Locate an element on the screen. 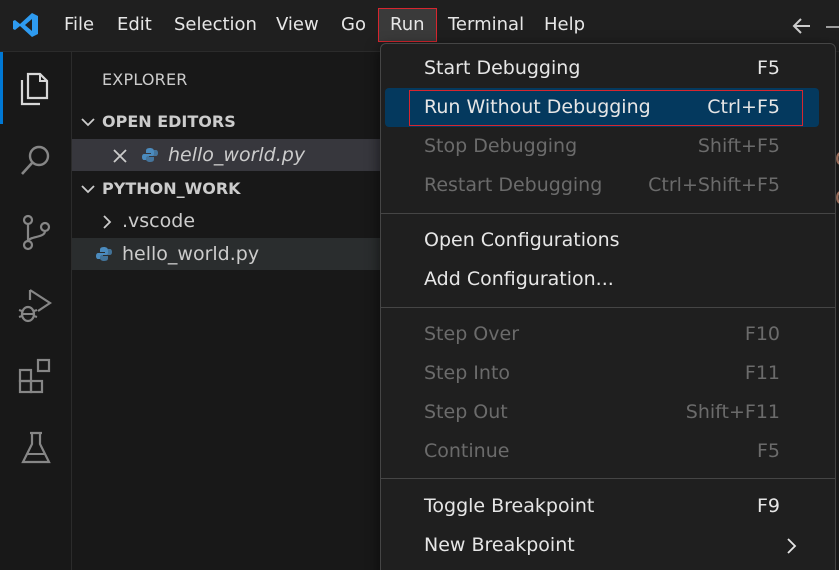  menuitem-shortcut: F9 is located at coordinates (768, 506).